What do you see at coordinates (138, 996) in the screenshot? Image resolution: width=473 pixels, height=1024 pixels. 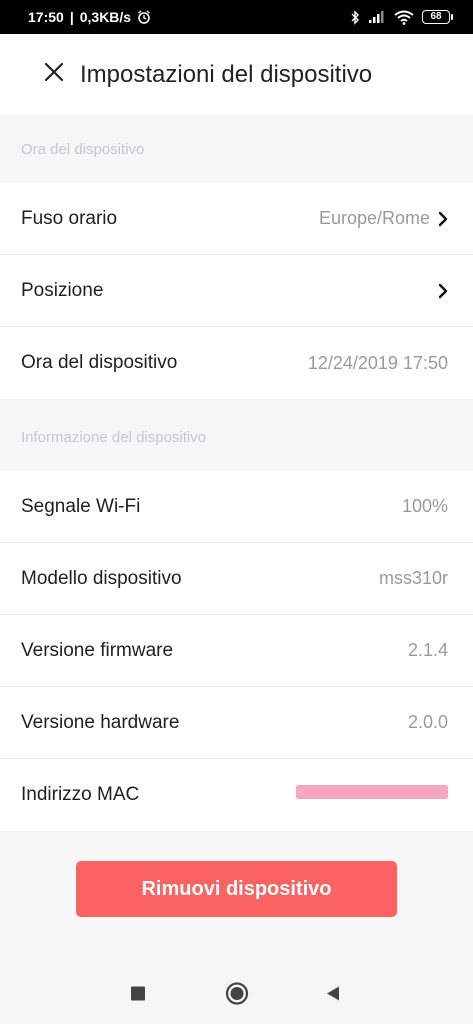 I see `recents-square-icon` at bounding box center [138, 996].